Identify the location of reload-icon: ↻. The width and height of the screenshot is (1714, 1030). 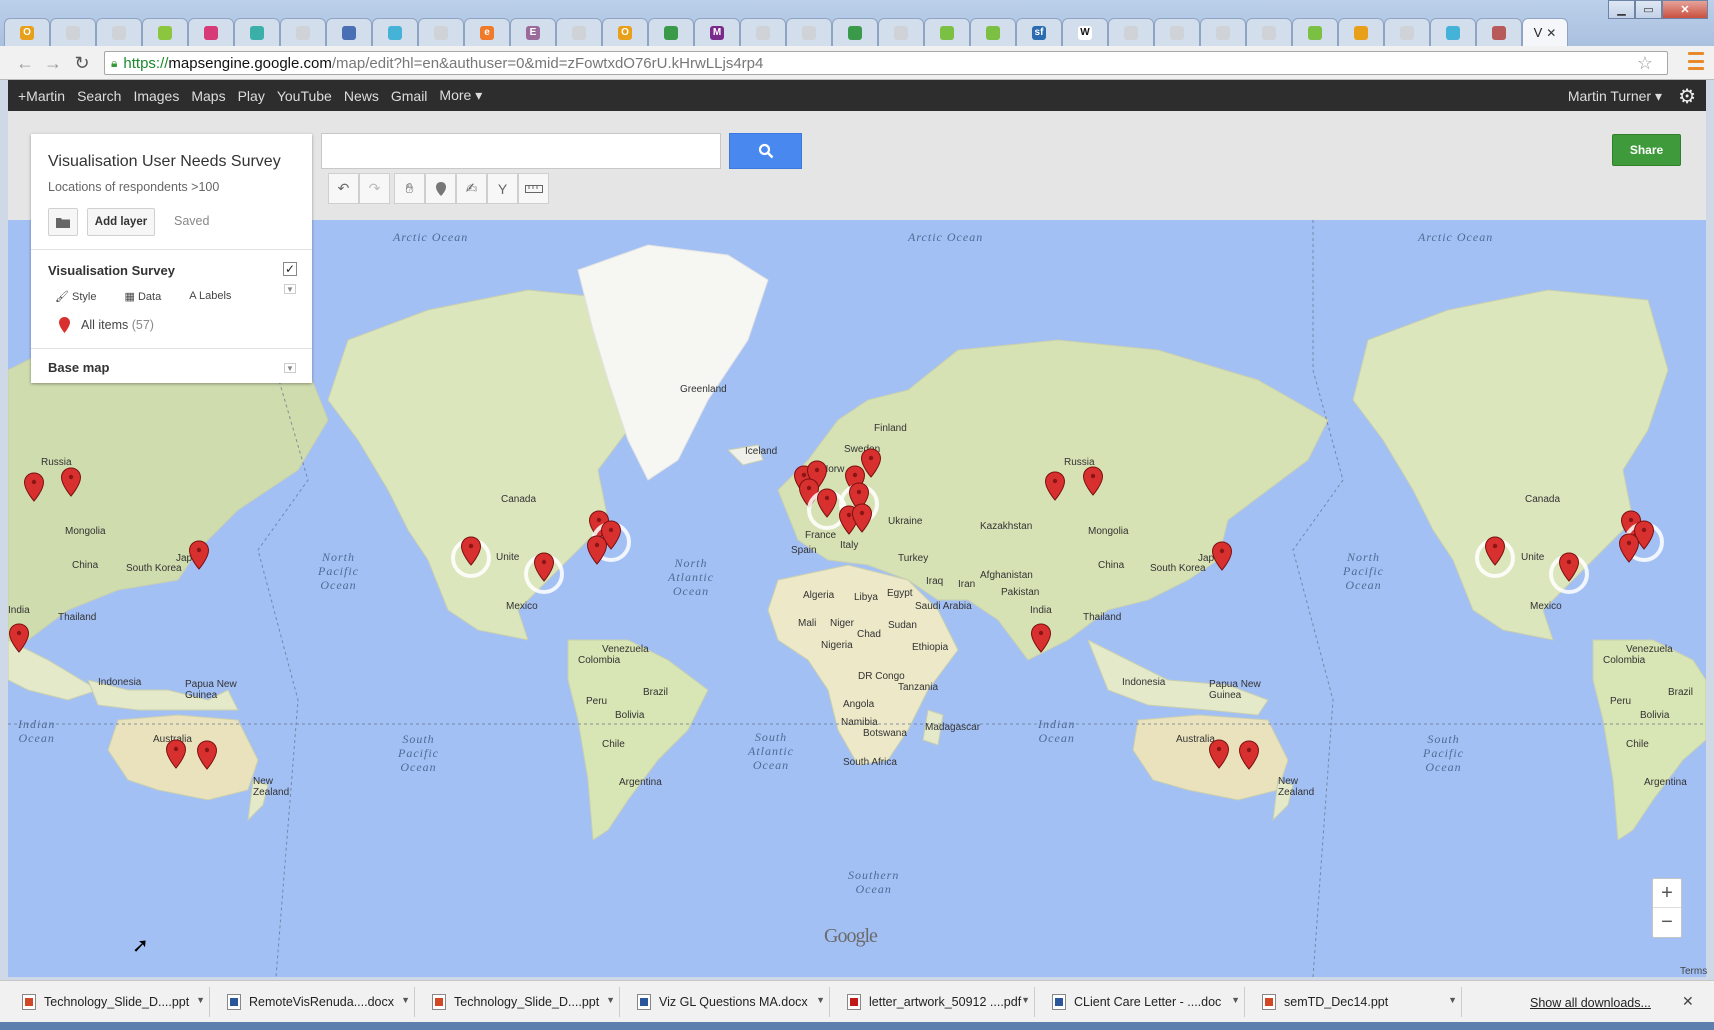
(82, 63).